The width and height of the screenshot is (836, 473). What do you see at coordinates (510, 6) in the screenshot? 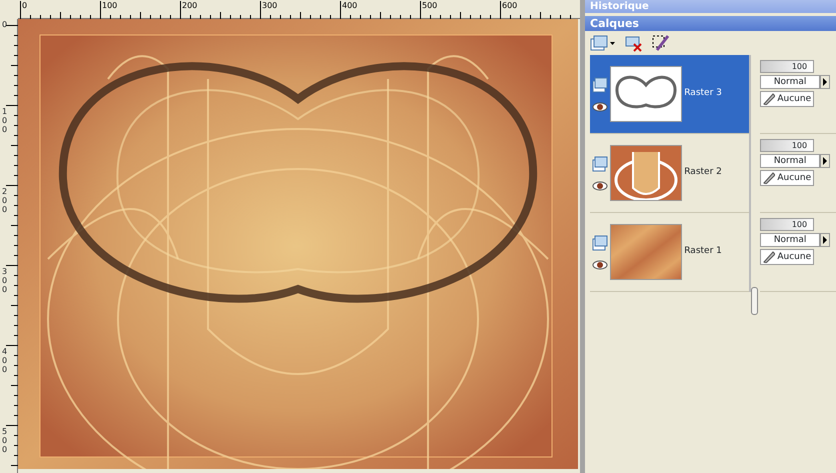
I see `ruler-label: 600` at bounding box center [510, 6].